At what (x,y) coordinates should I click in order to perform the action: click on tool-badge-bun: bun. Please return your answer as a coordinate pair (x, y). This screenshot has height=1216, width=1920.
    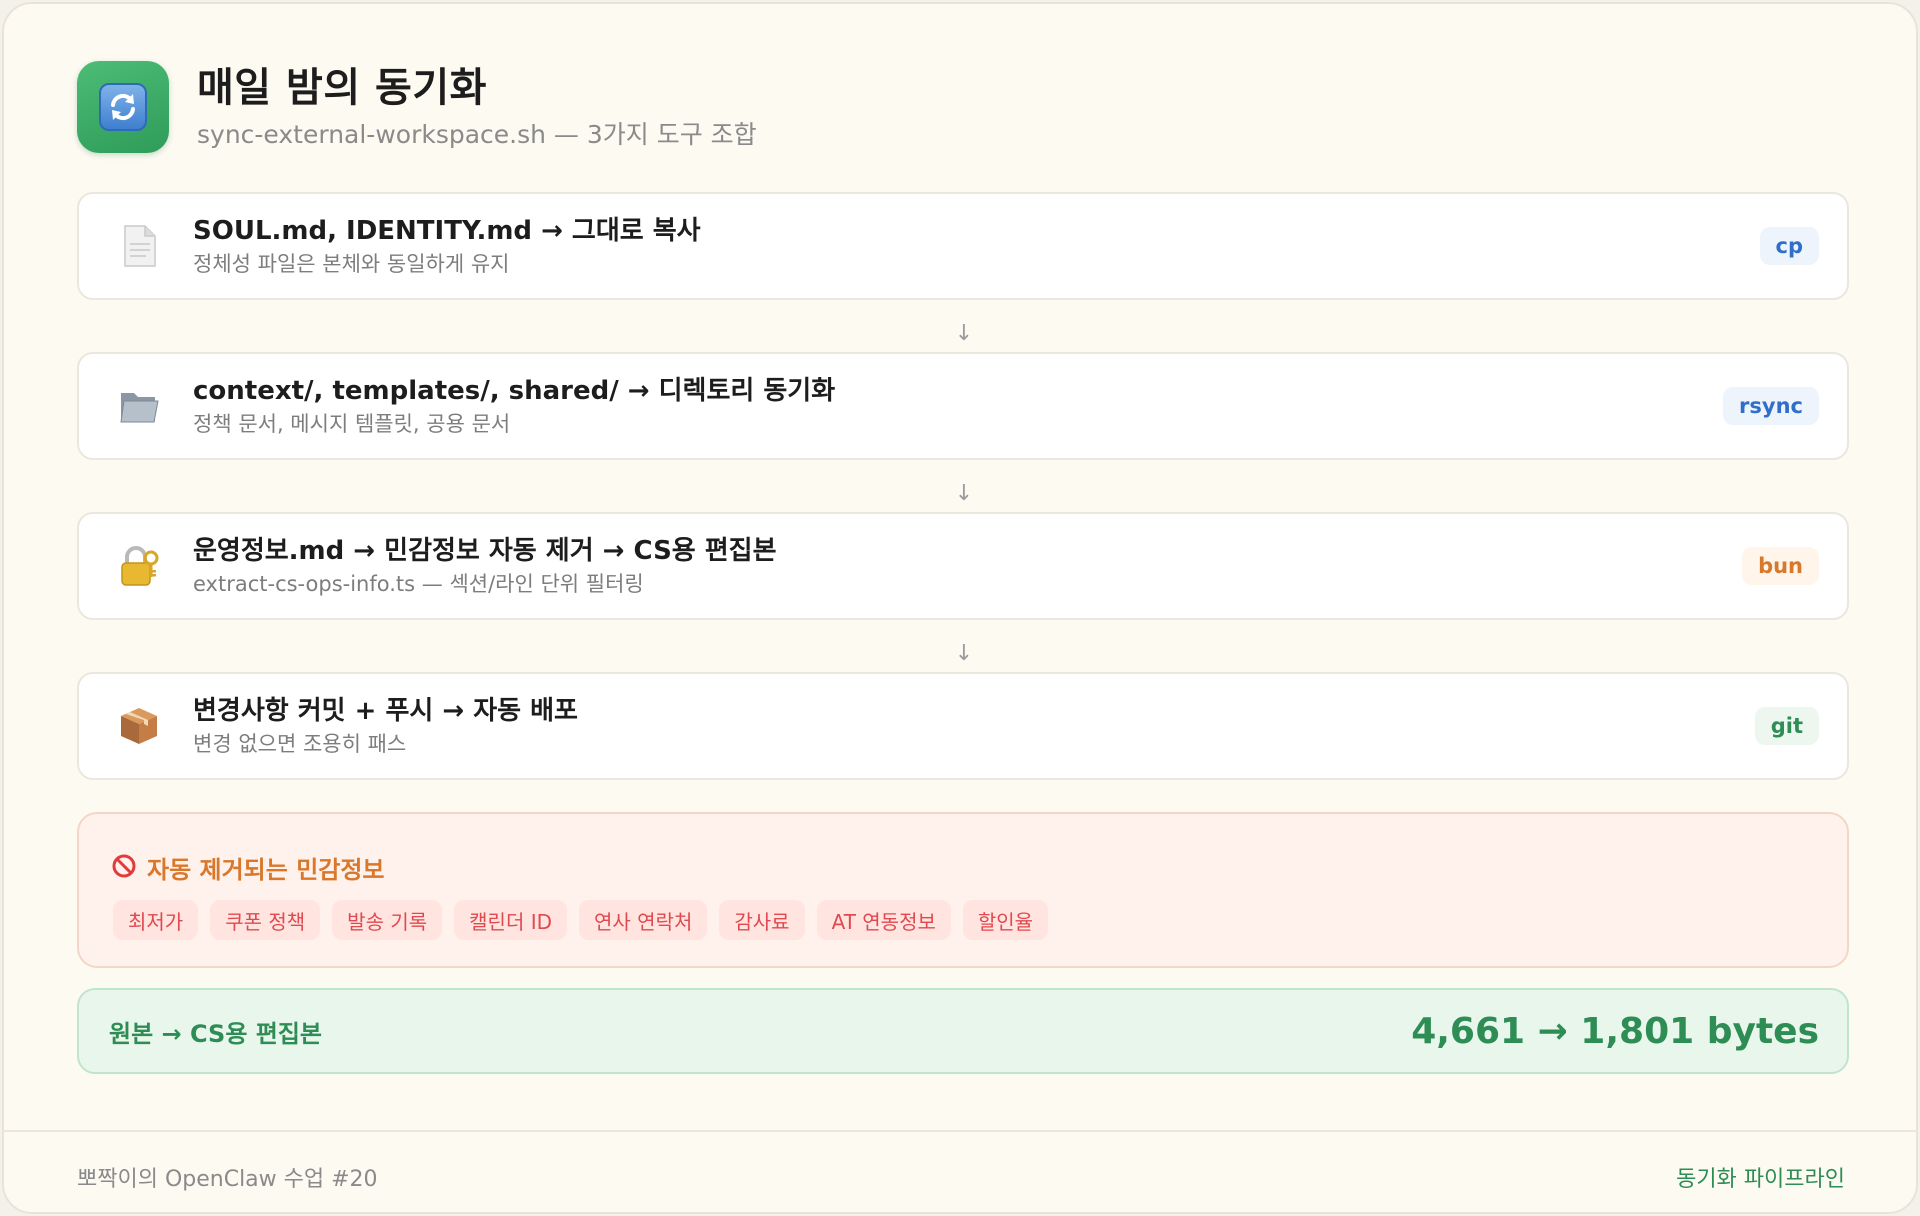
    Looking at the image, I should click on (1780, 566).